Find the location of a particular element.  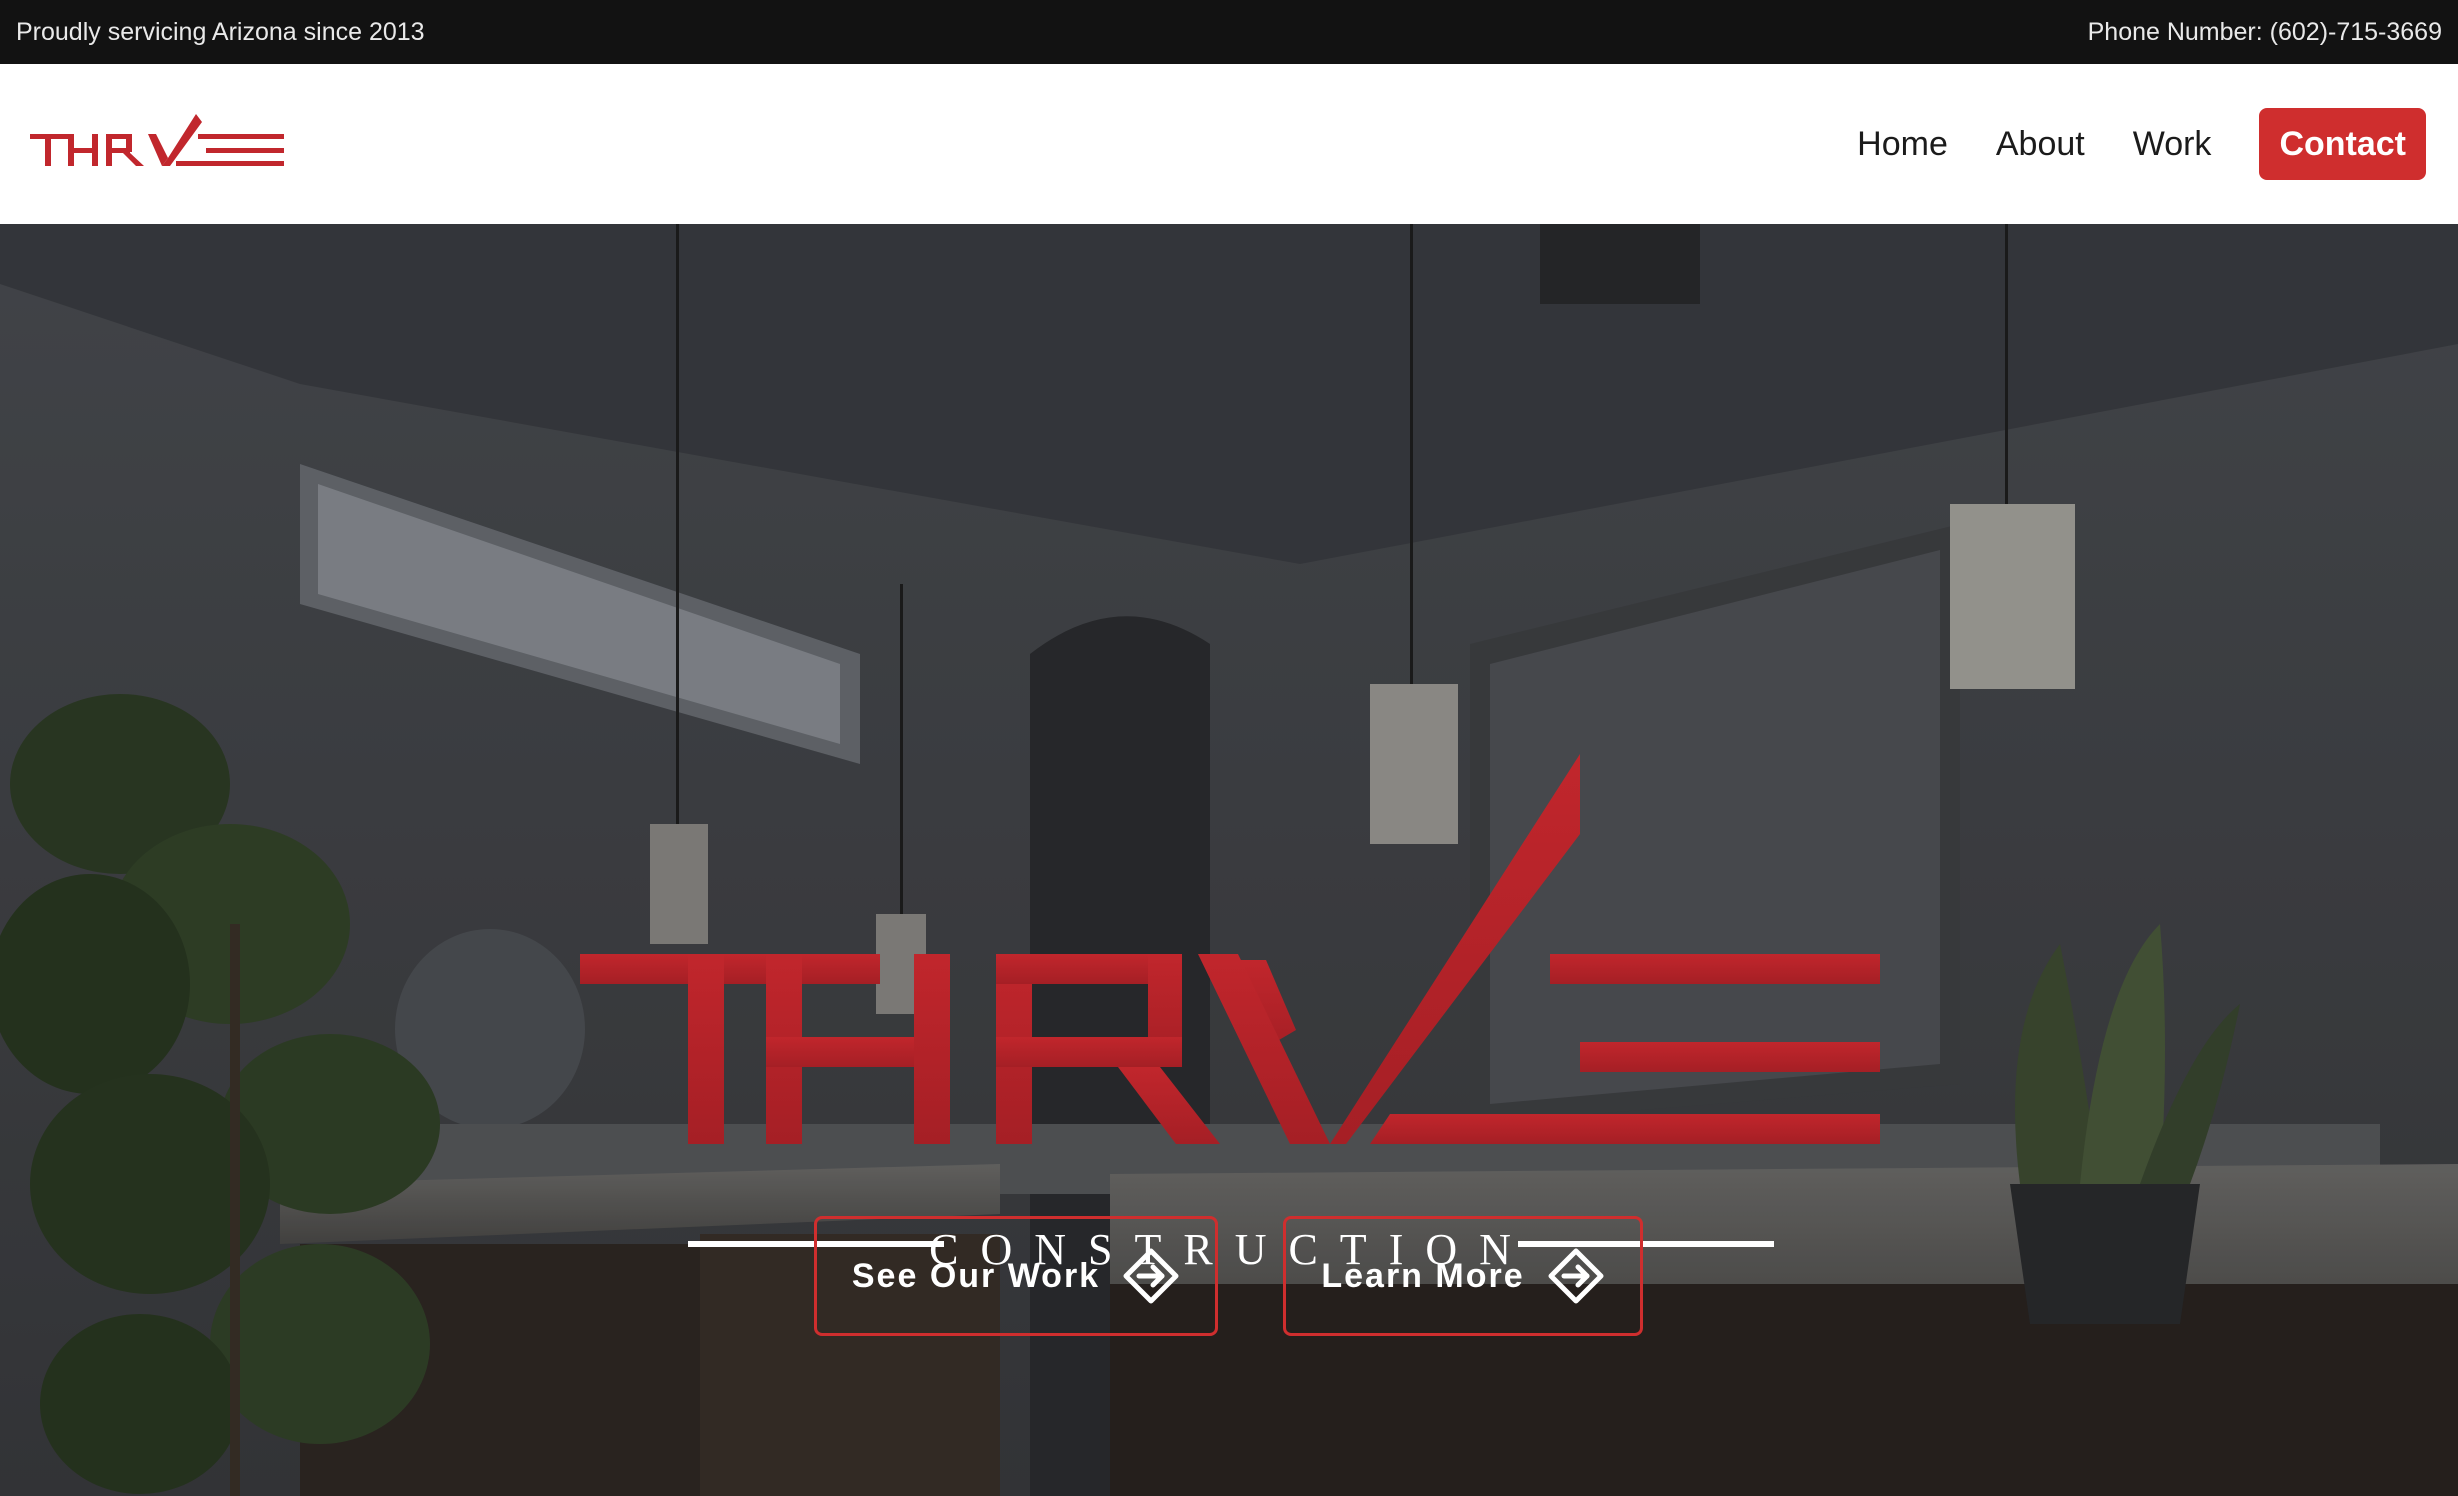

learn-more-button: Learn More is located at coordinates (1463, 1276).